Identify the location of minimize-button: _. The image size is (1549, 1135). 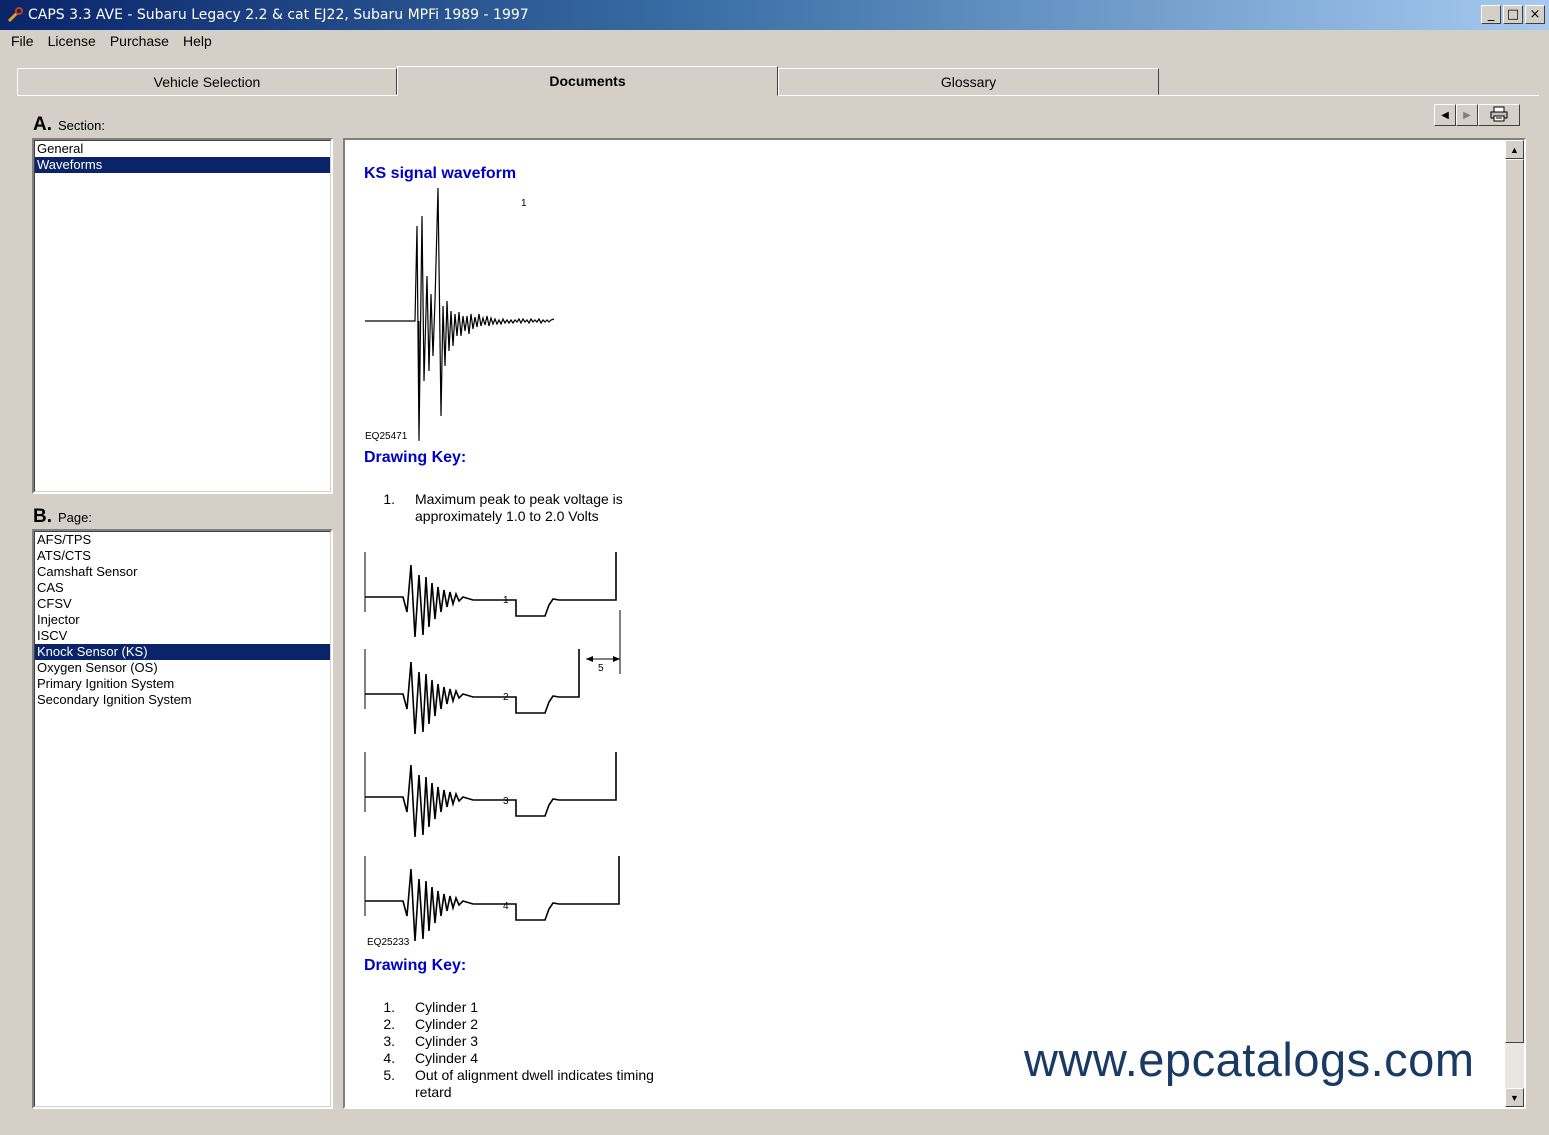
(1491, 14).